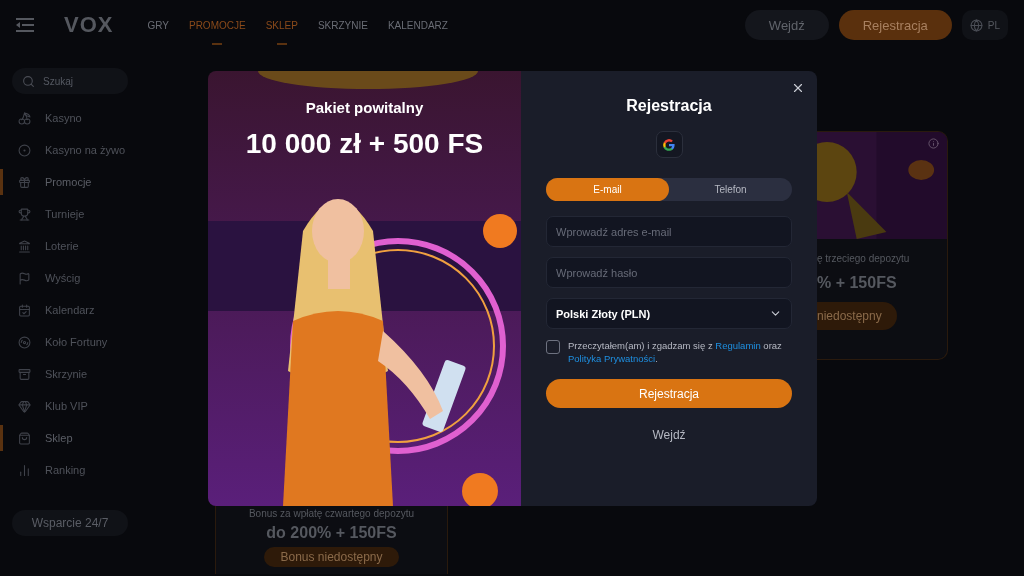  What do you see at coordinates (64, 438) in the screenshot?
I see `sidebar-item: Sklep` at bounding box center [64, 438].